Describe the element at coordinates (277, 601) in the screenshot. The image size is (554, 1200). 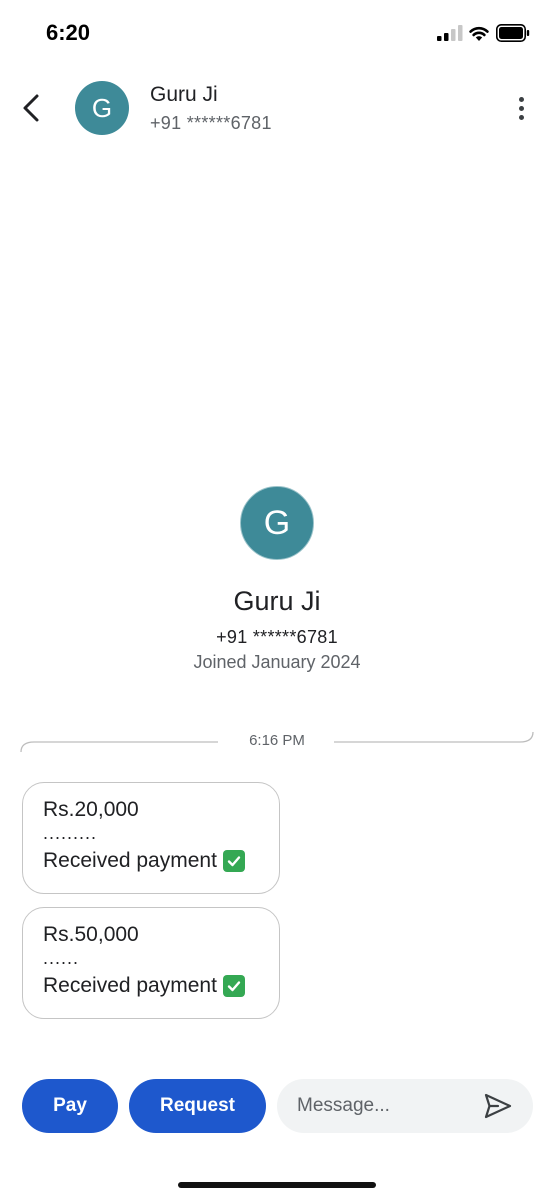
I see `profile-name: Guru Ji` at that location.